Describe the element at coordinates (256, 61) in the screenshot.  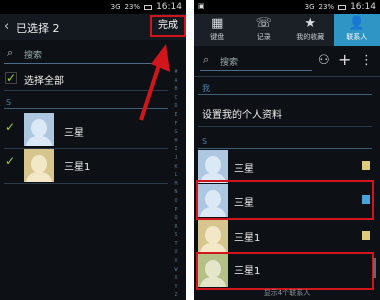
I see `search-input: ⌕ 搜索` at that location.